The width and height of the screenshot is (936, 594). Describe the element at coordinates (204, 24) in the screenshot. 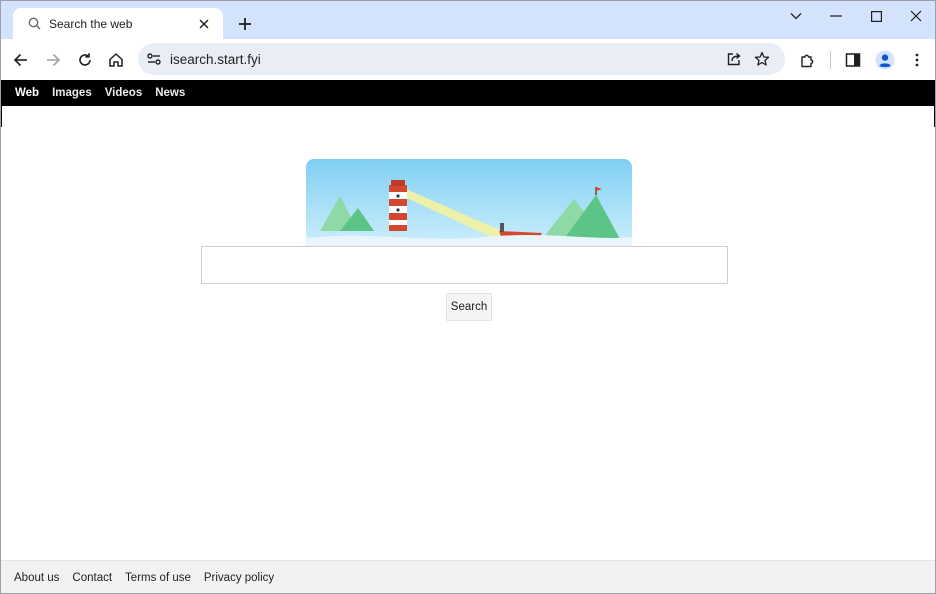

I see `close-tab-icon` at that location.